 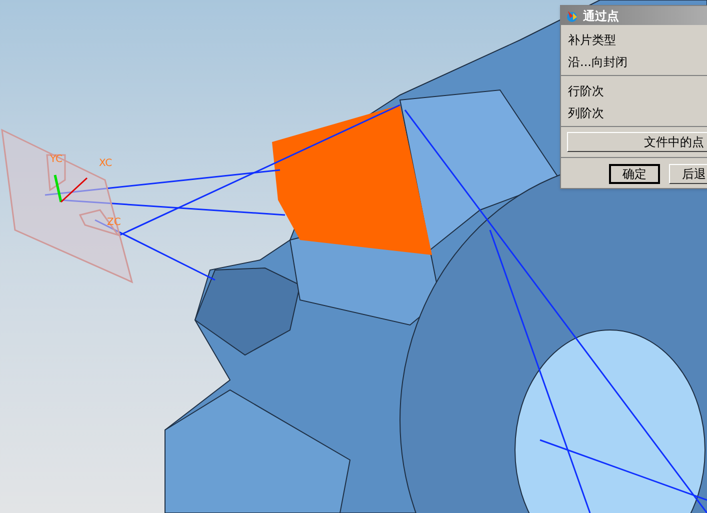 What do you see at coordinates (105, 163) in the screenshot?
I see `axis-label: XC` at bounding box center [105, 163].